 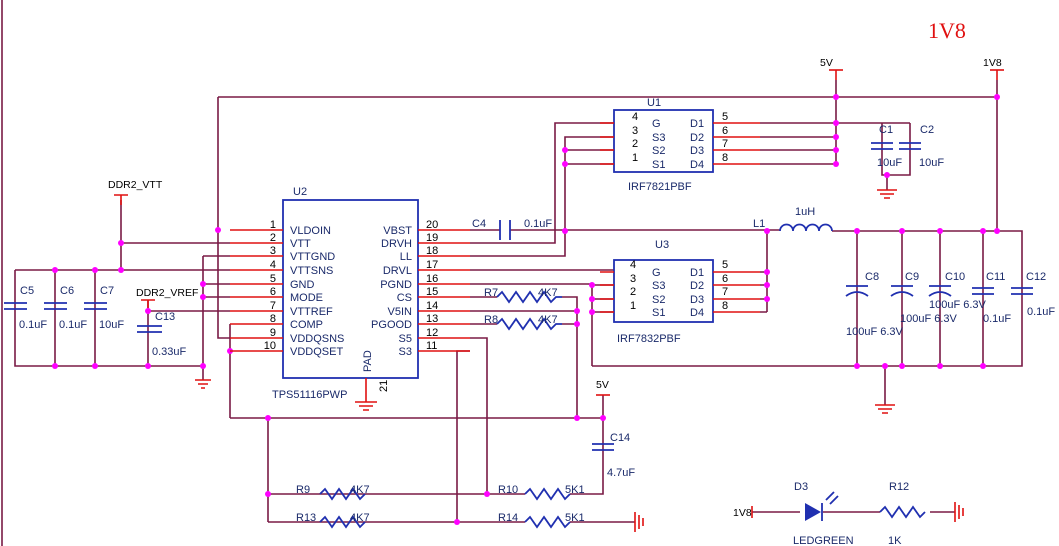 I want to click on schematic-label: 12, so click(x=432, y=333).